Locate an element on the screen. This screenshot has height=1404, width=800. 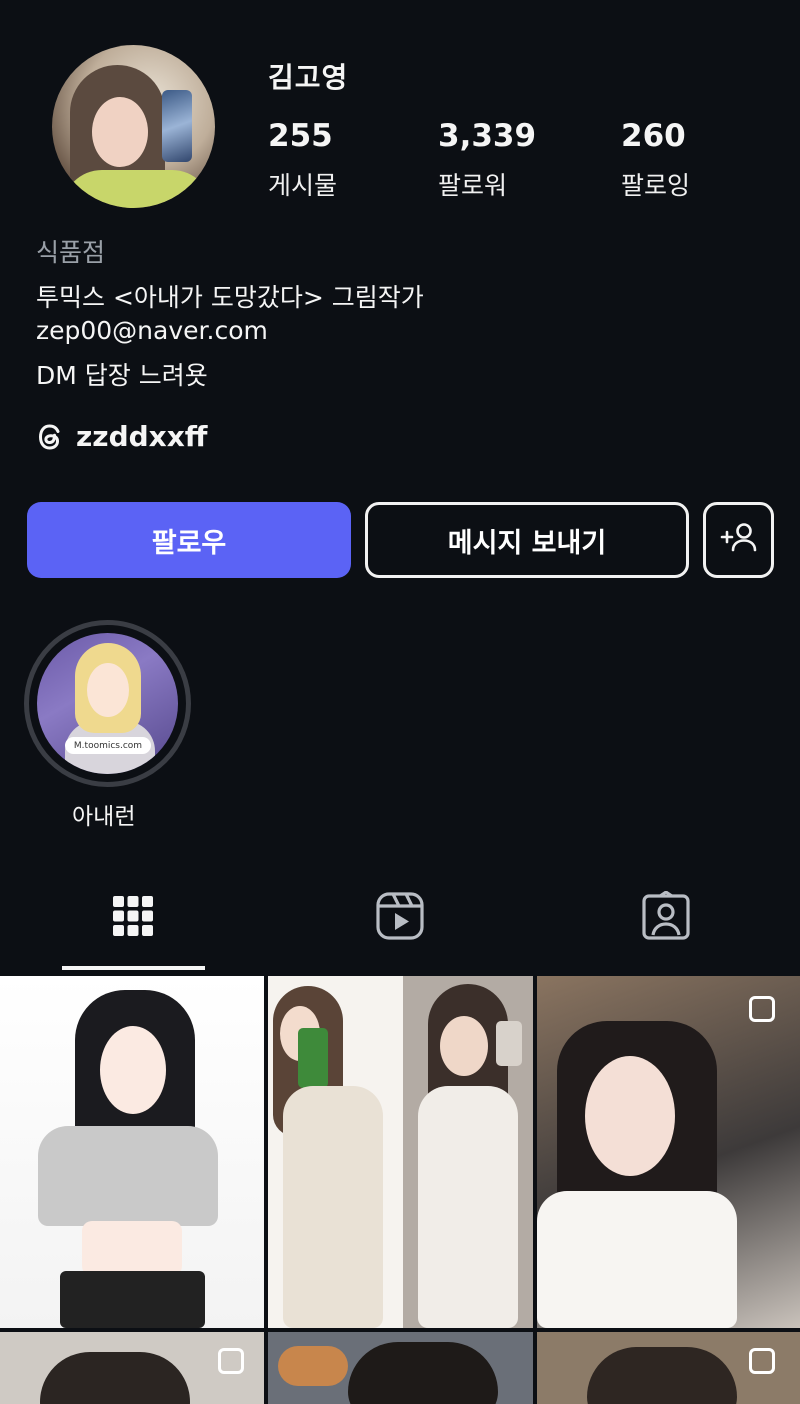
highlight-link-text: M.toomics.com is located at coordinates (108, 745).